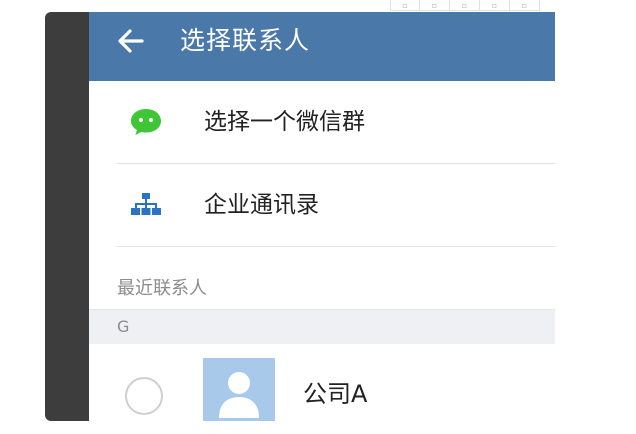  Describe the element at coordinates (245, 40) in the screenshot. I see `page-title: 选择联系人` at that location.